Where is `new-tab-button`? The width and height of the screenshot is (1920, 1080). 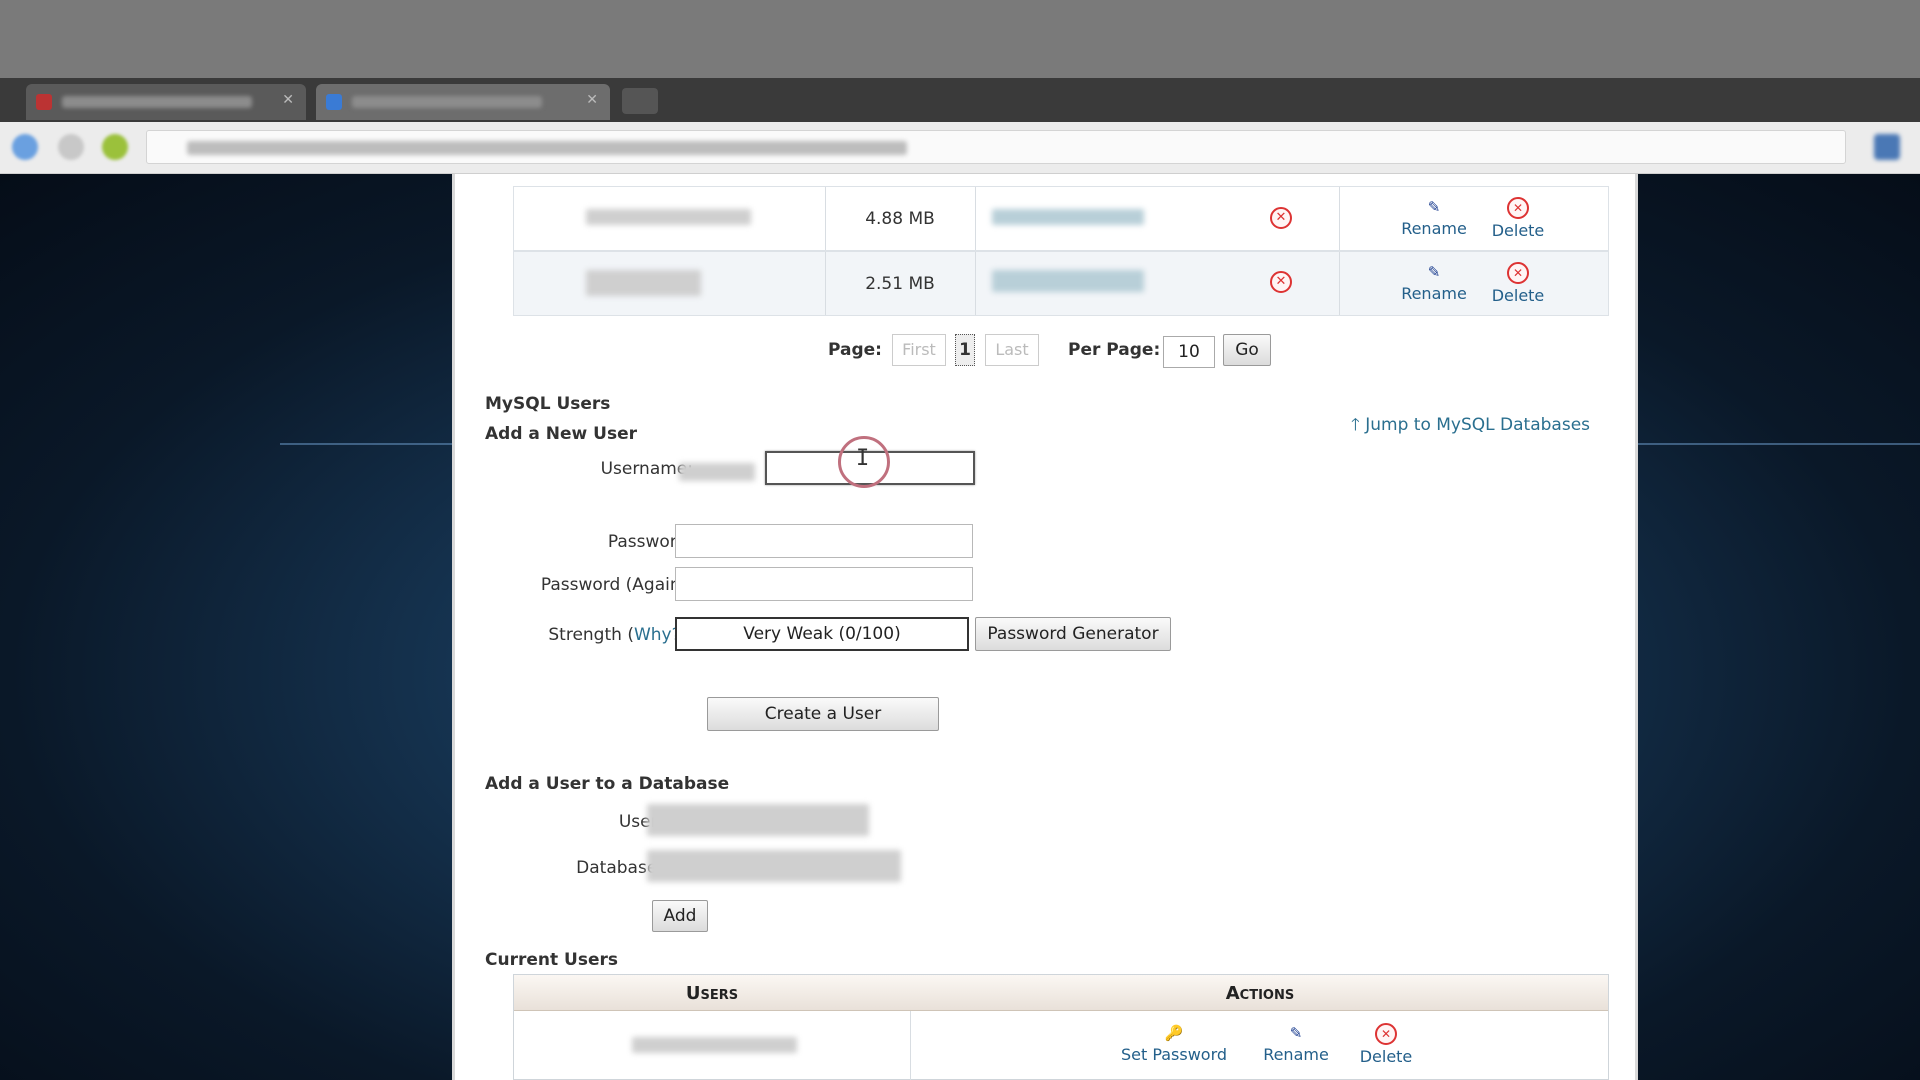
new-tab-button is located at coordinates (640, 101).